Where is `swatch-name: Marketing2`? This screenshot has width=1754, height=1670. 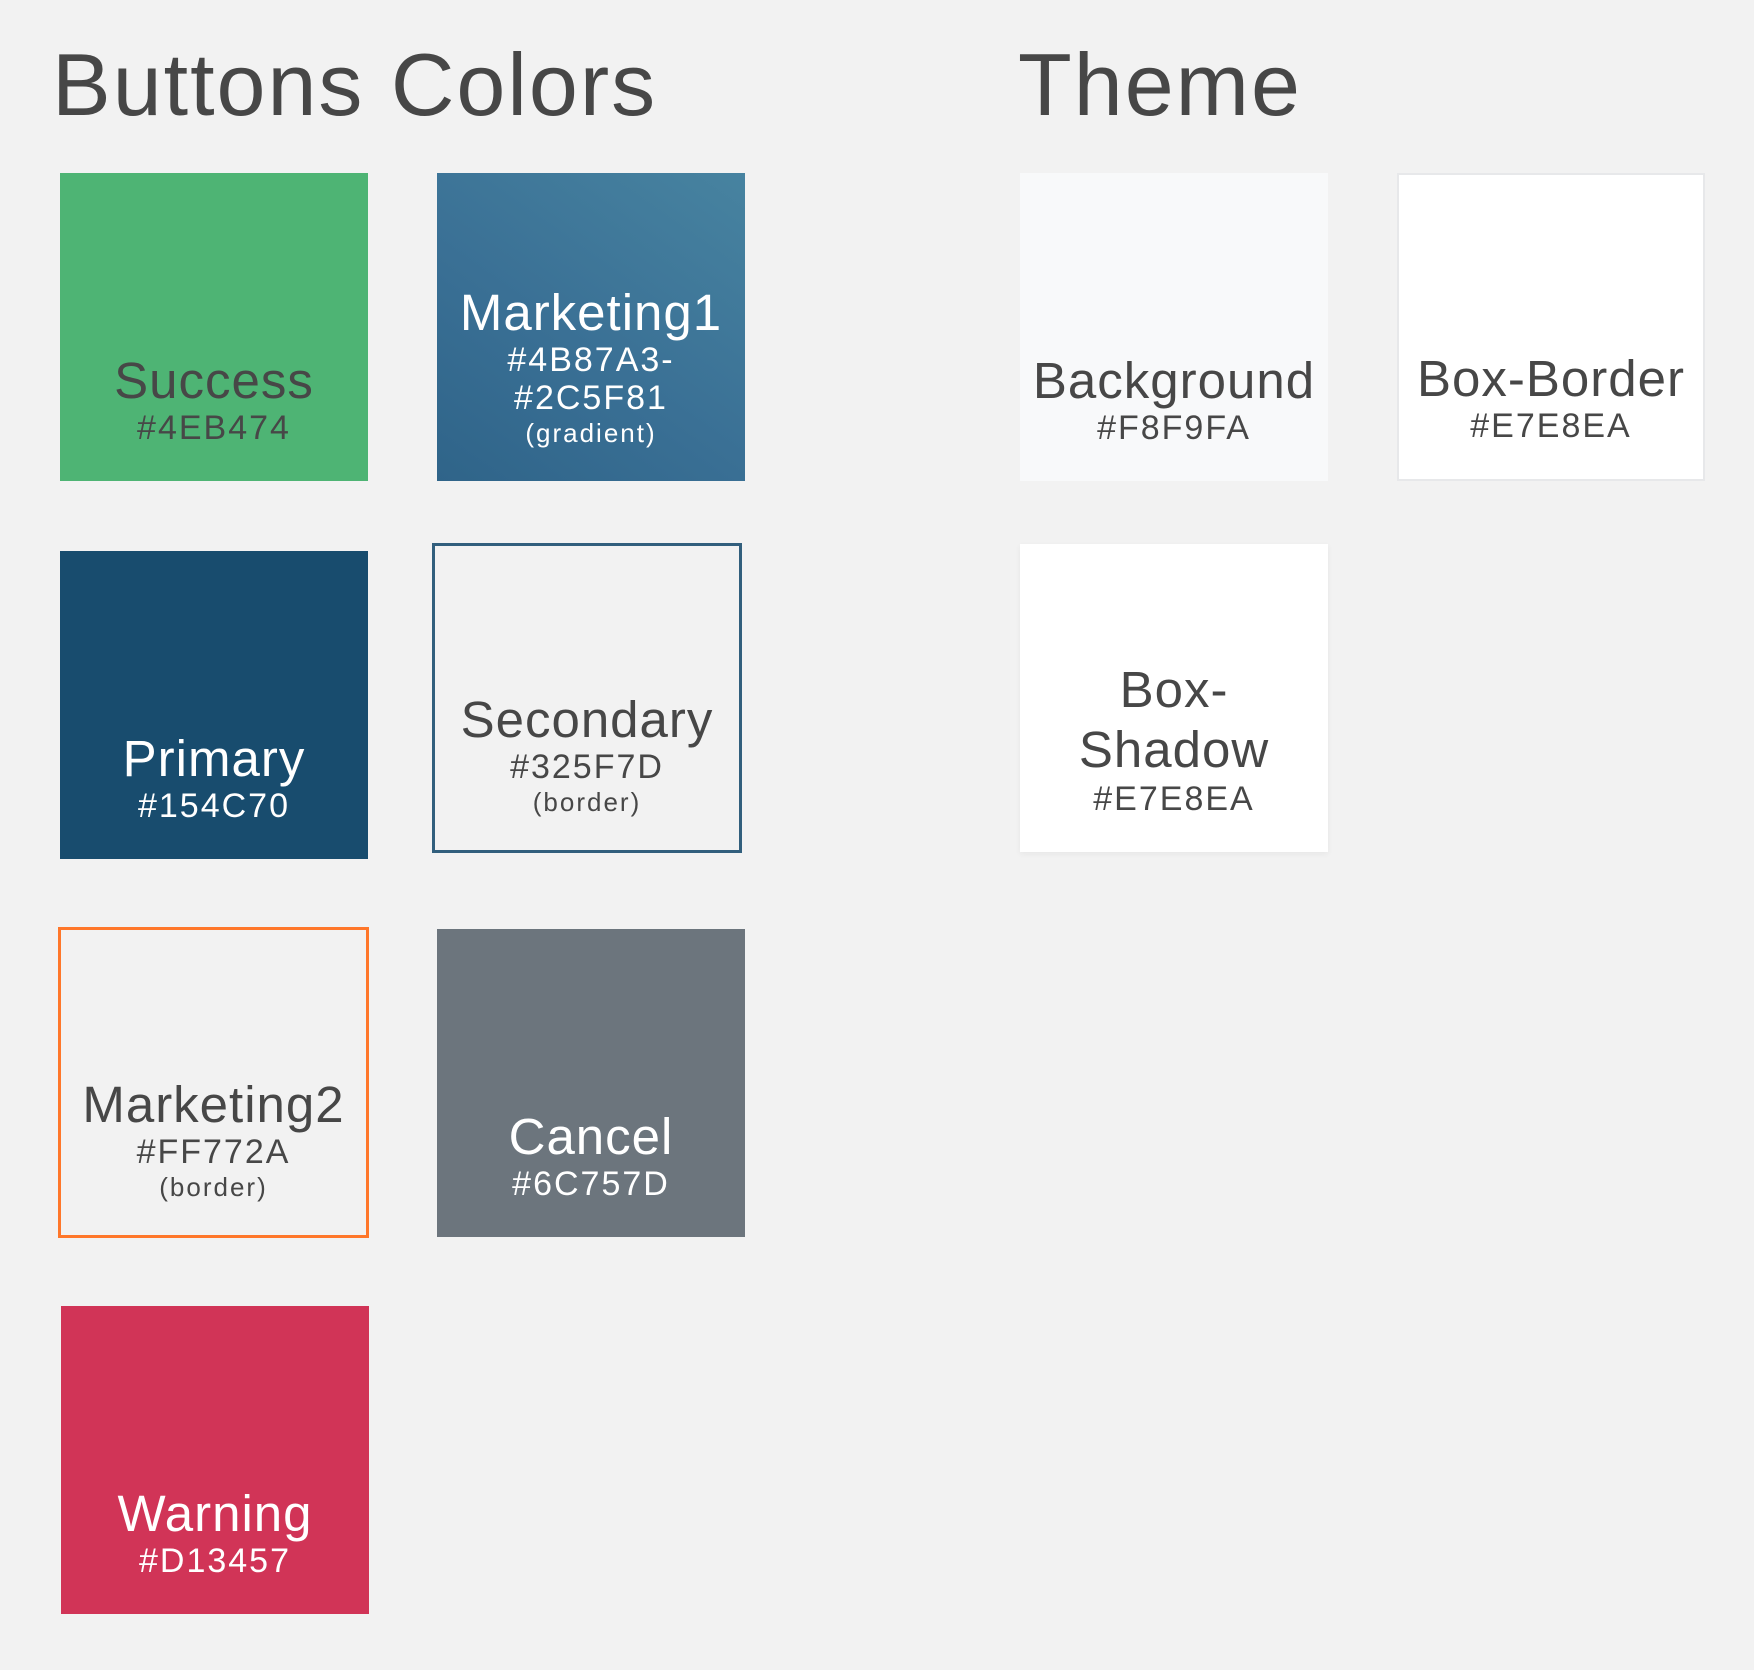 swatch-name: Marketing2 is located at coordinates (213, 1104).